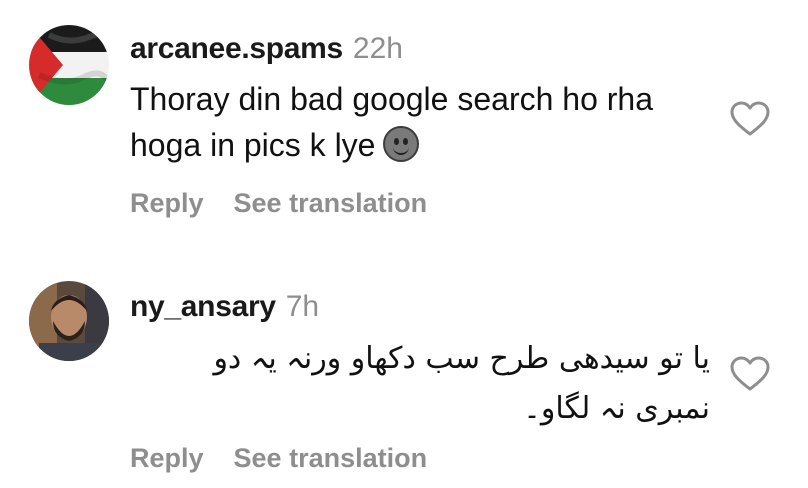  What do you see at coordinates (302, 306) in the screenshot?
I see `timestamp: 7h` at bounding box center [302, 306].